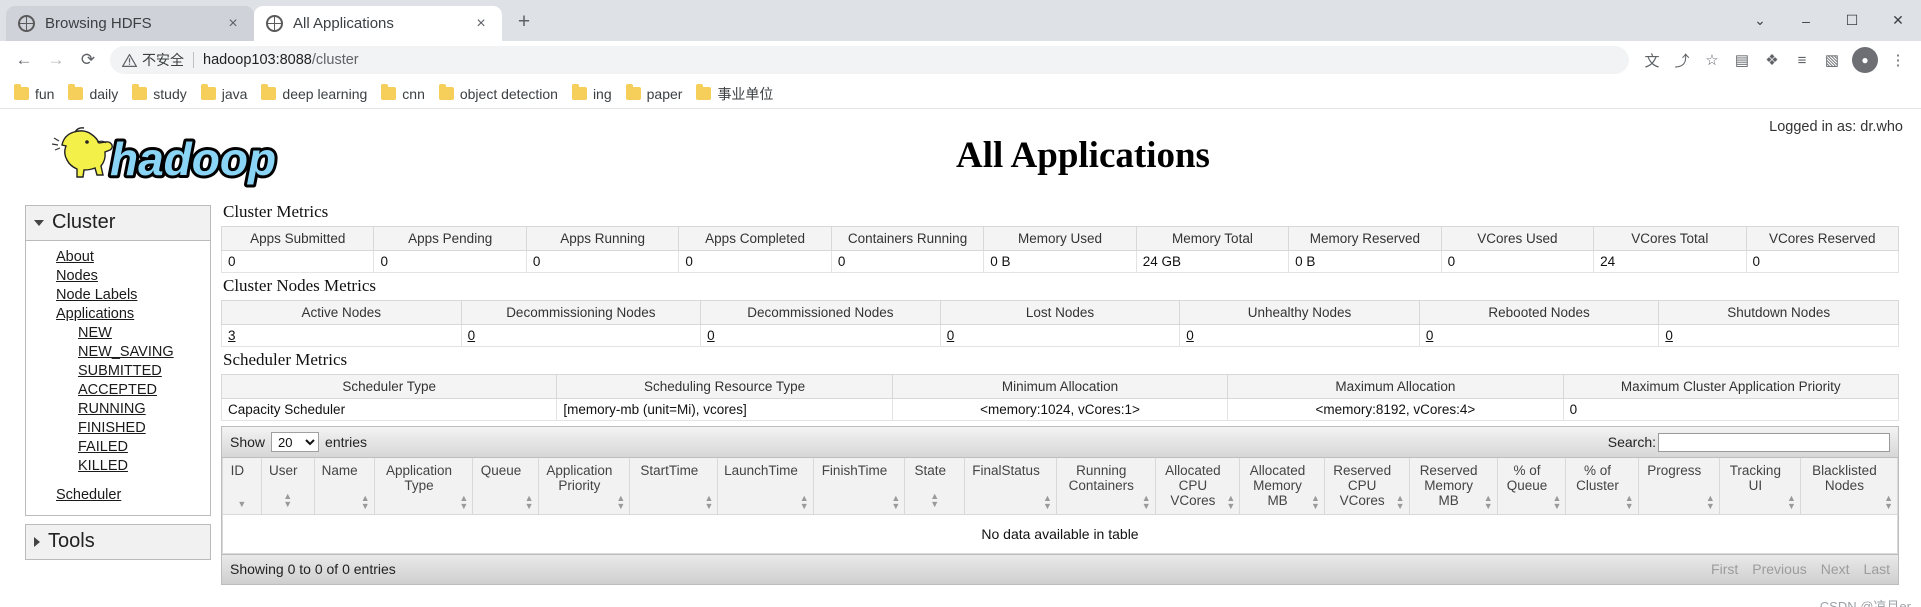  I want to click on active-nodes-link: 3, so click(232, 335).